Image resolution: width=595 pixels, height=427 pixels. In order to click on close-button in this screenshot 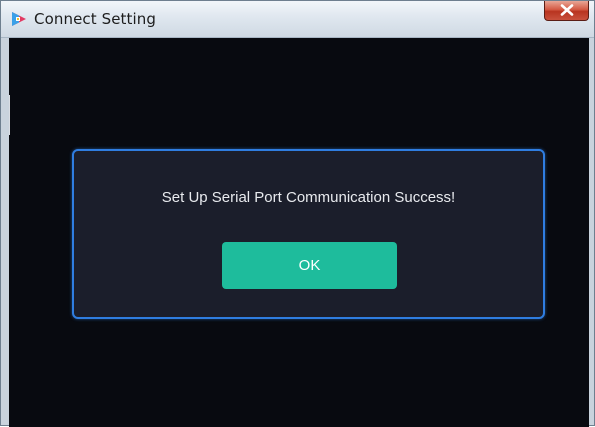, I will do `click(566, 11)`.